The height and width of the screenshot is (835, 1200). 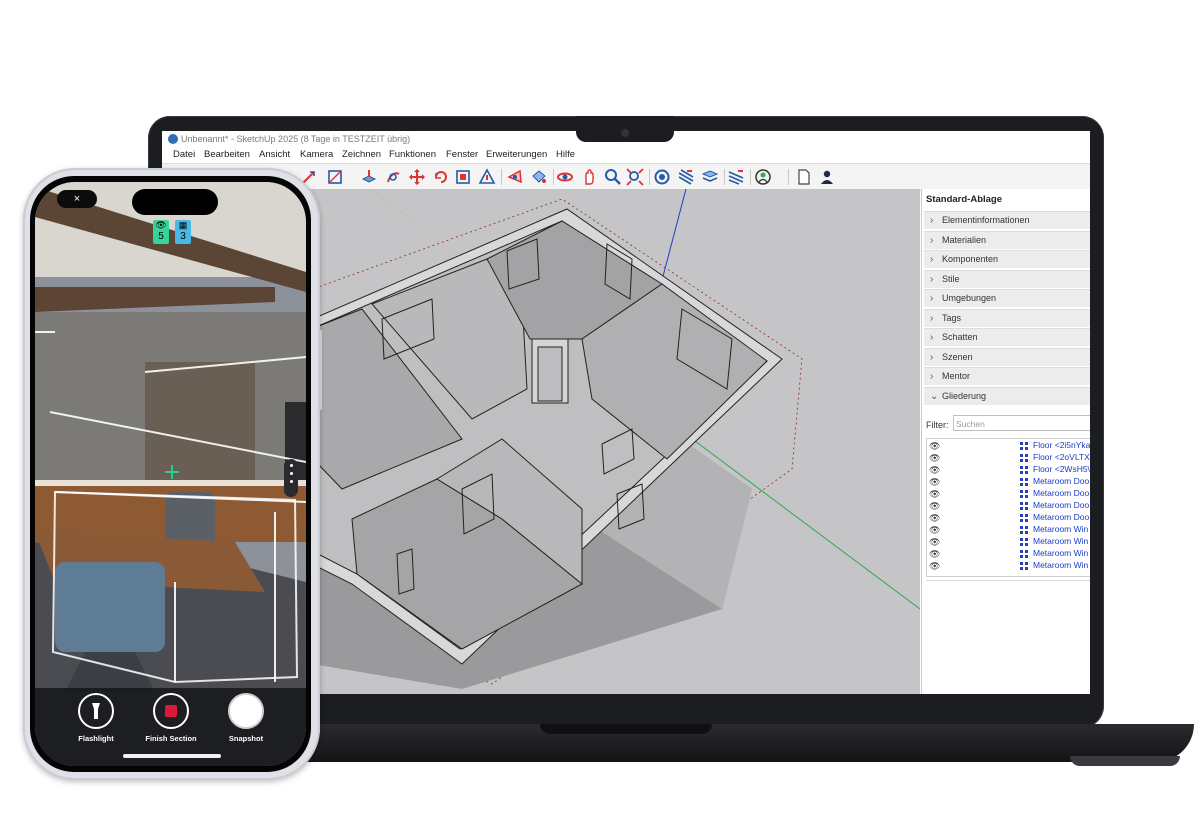 What do you see at coordinates (827, 177) in the screenshot?
I see `account-icon` at bounding box center [827, 177].